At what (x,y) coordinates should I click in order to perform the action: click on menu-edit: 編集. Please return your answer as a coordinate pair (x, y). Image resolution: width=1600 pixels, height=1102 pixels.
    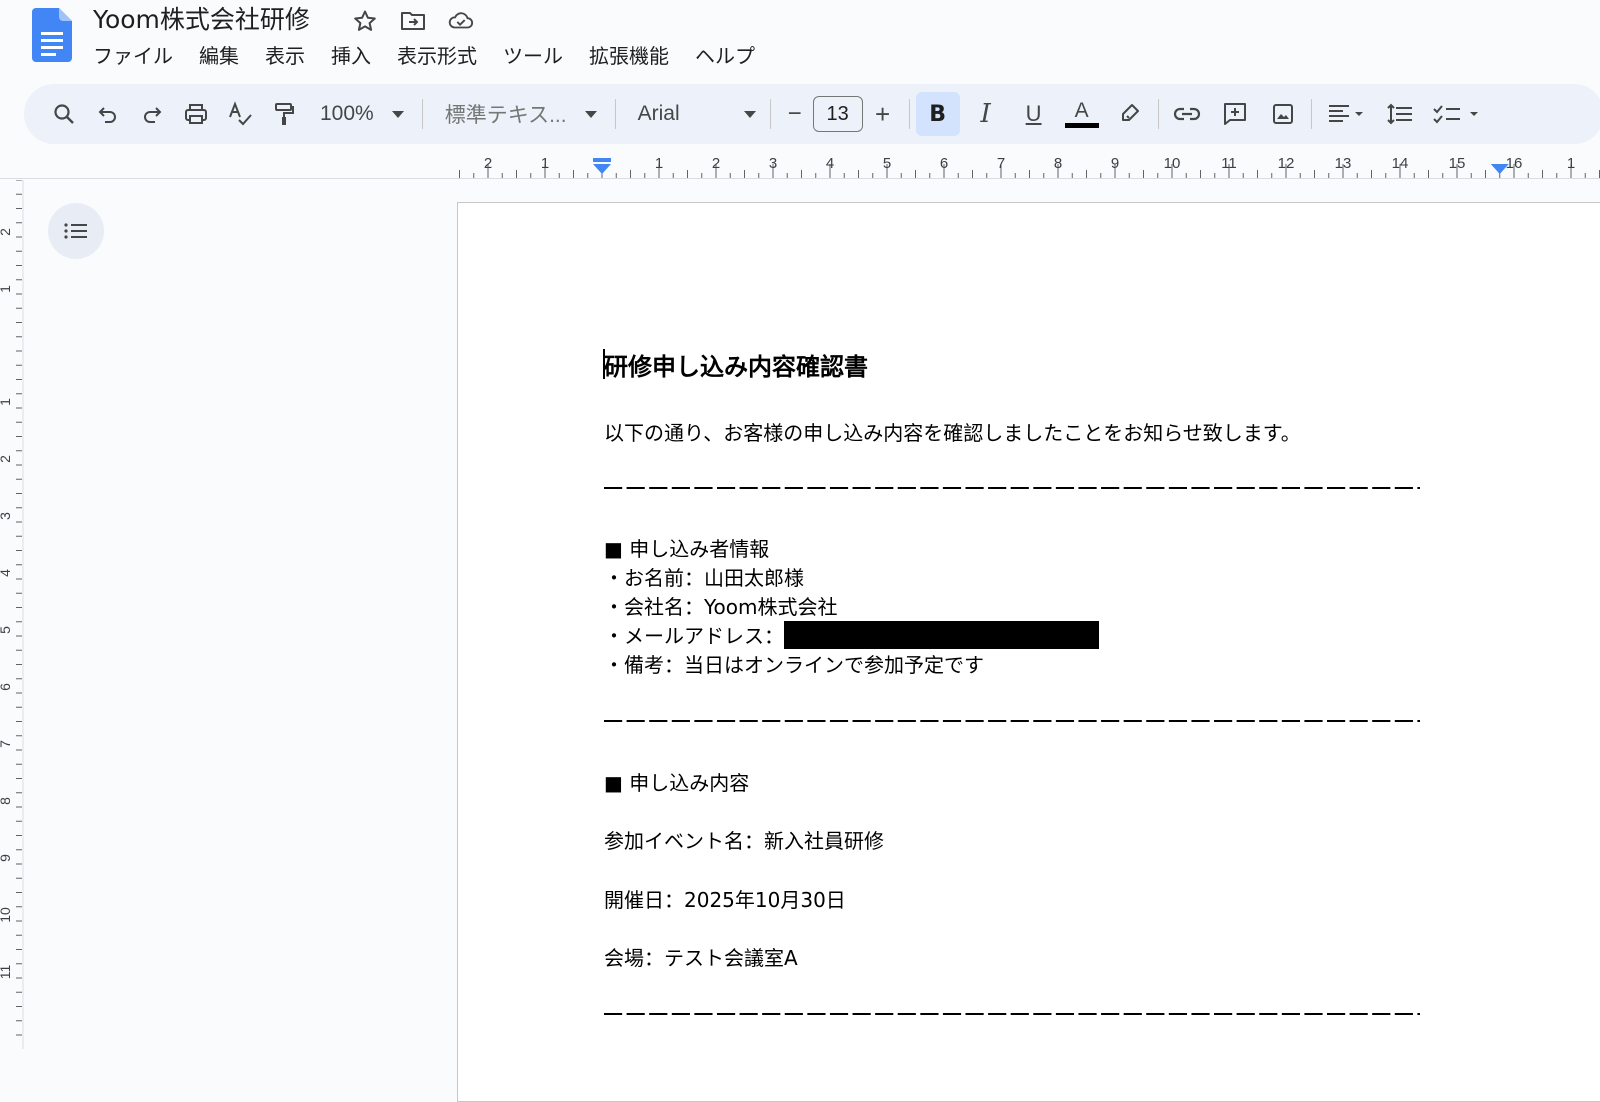
    Looking at the image, I should click on (225, 56).